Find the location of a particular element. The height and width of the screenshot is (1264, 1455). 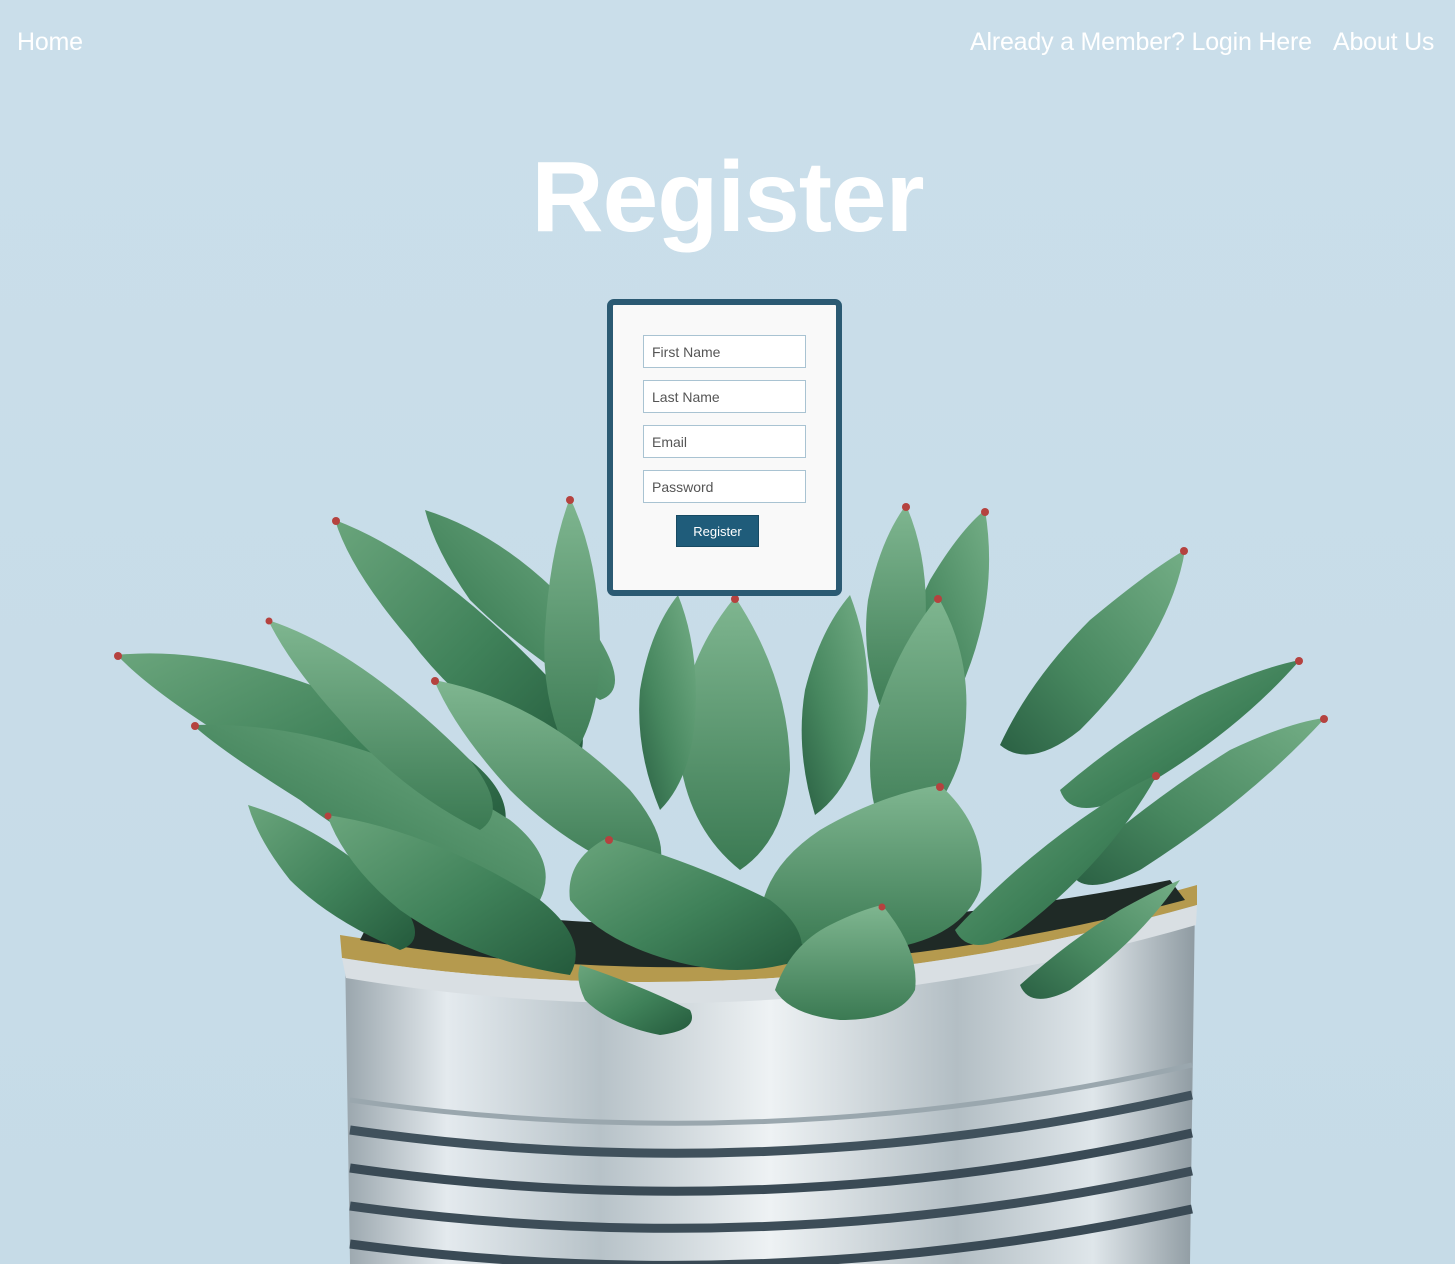

nav-home-link: Home is located at coordinates (50, 42).